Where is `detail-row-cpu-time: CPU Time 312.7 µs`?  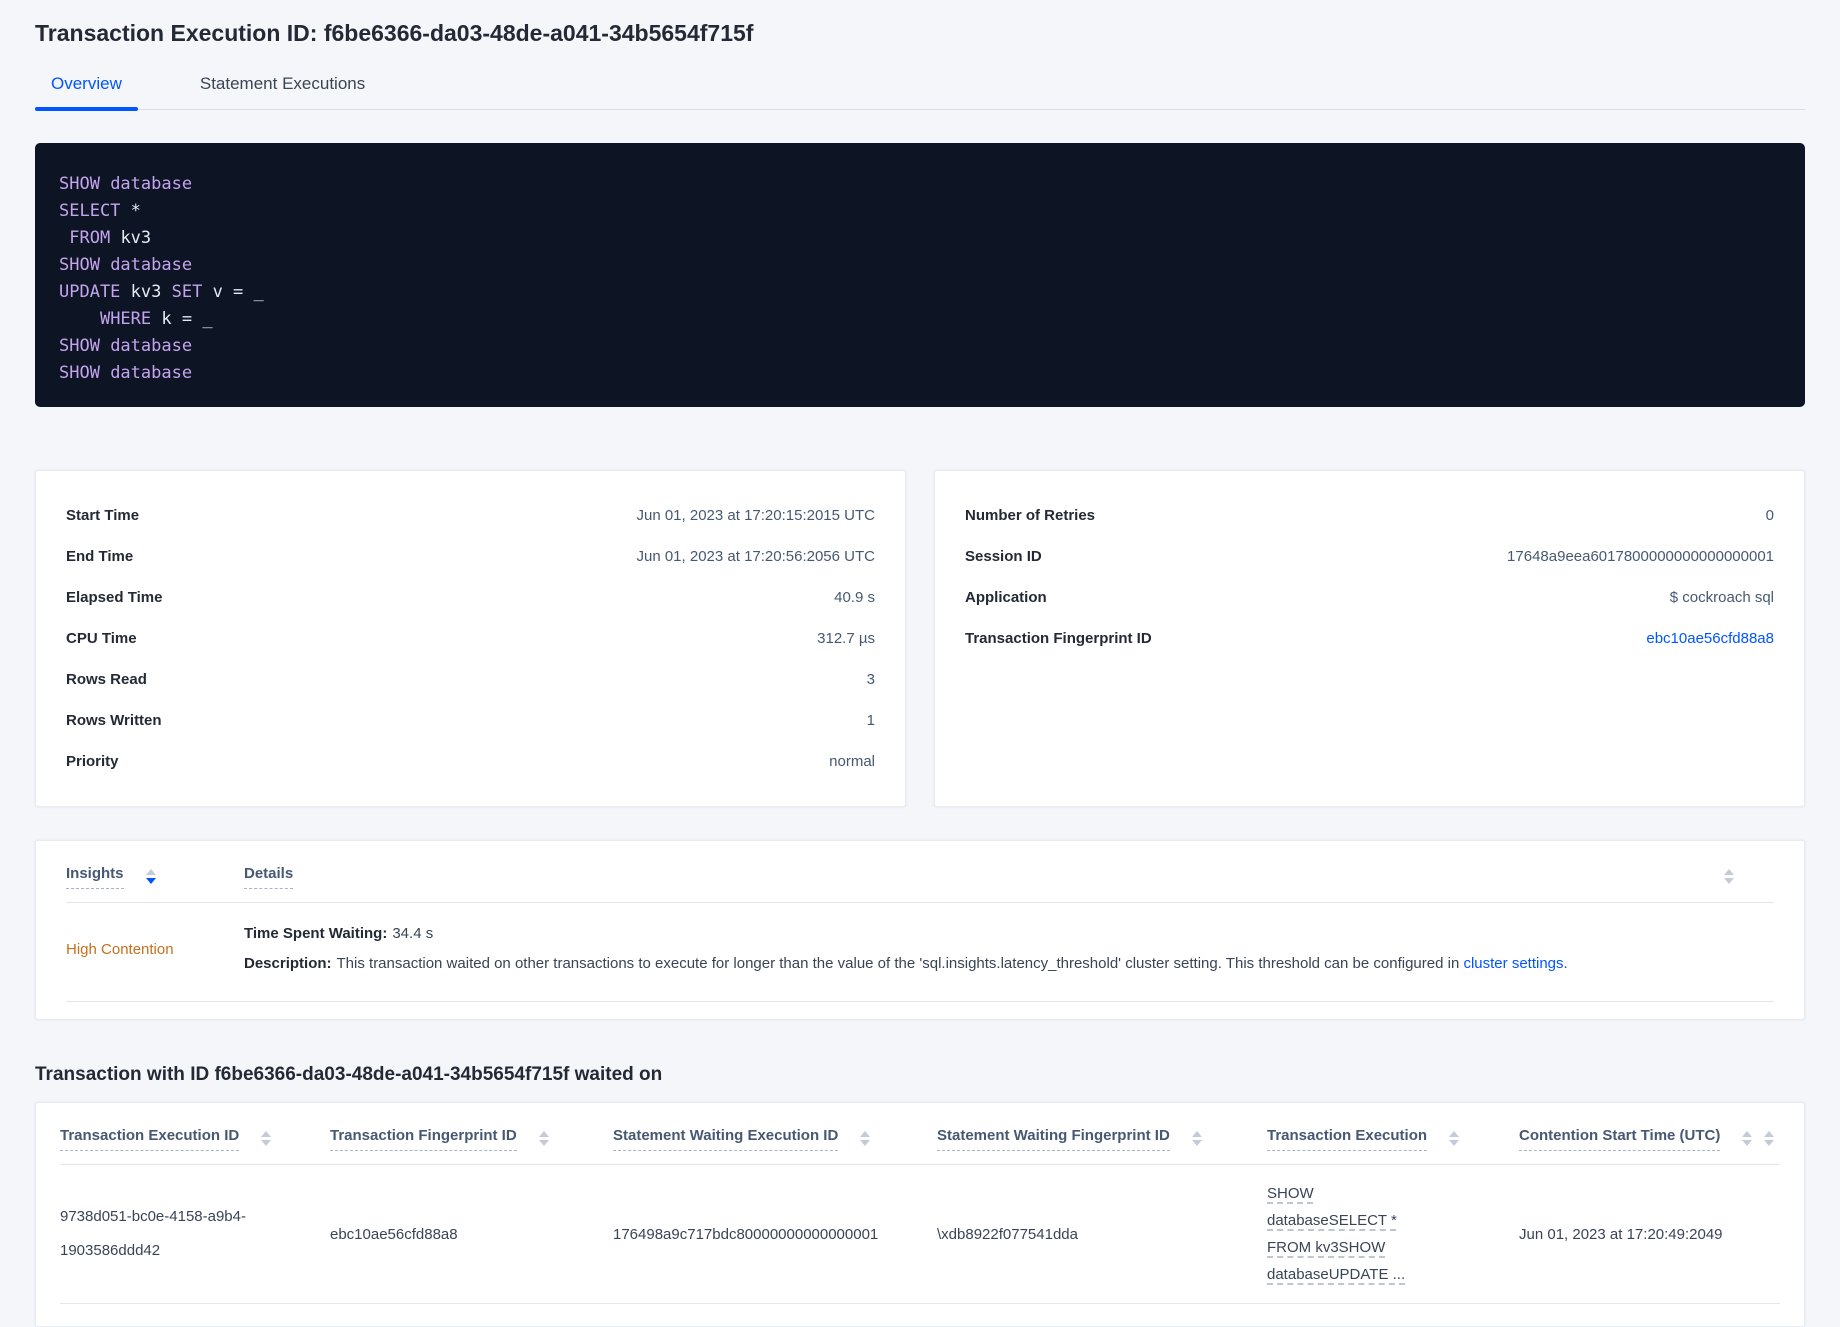
detail-row-cpu-time: CPU Time 312.7 µs is located at coordinates (470, 638).